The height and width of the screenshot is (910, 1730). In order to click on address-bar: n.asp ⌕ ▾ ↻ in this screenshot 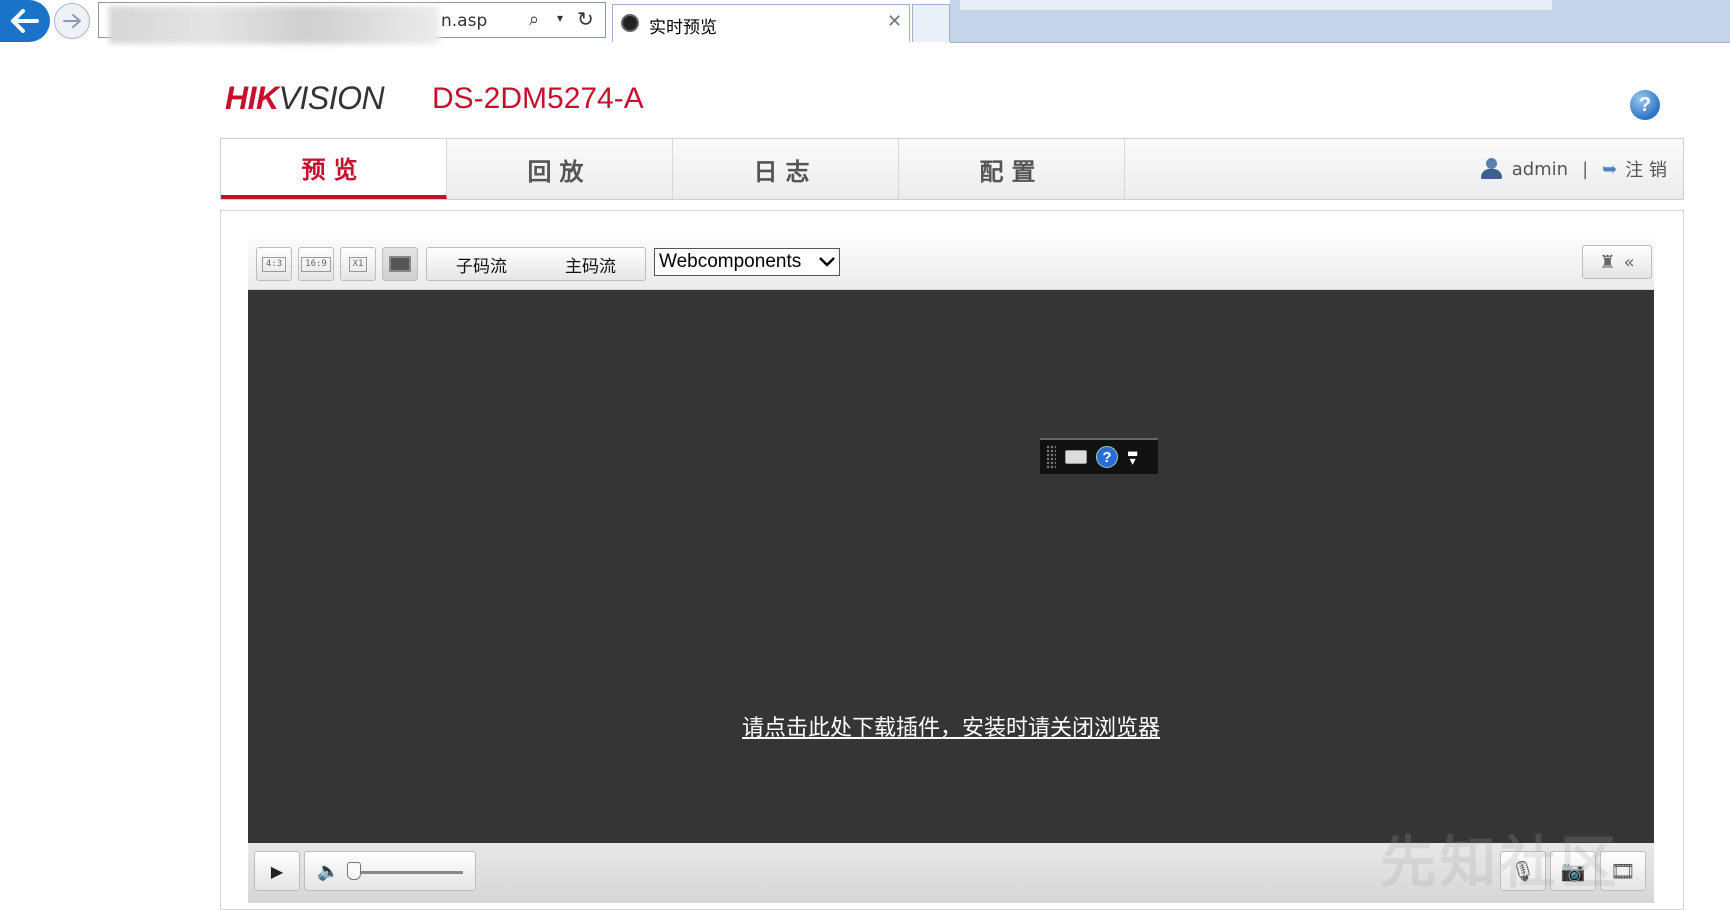, I will do `click(352, 23)`.